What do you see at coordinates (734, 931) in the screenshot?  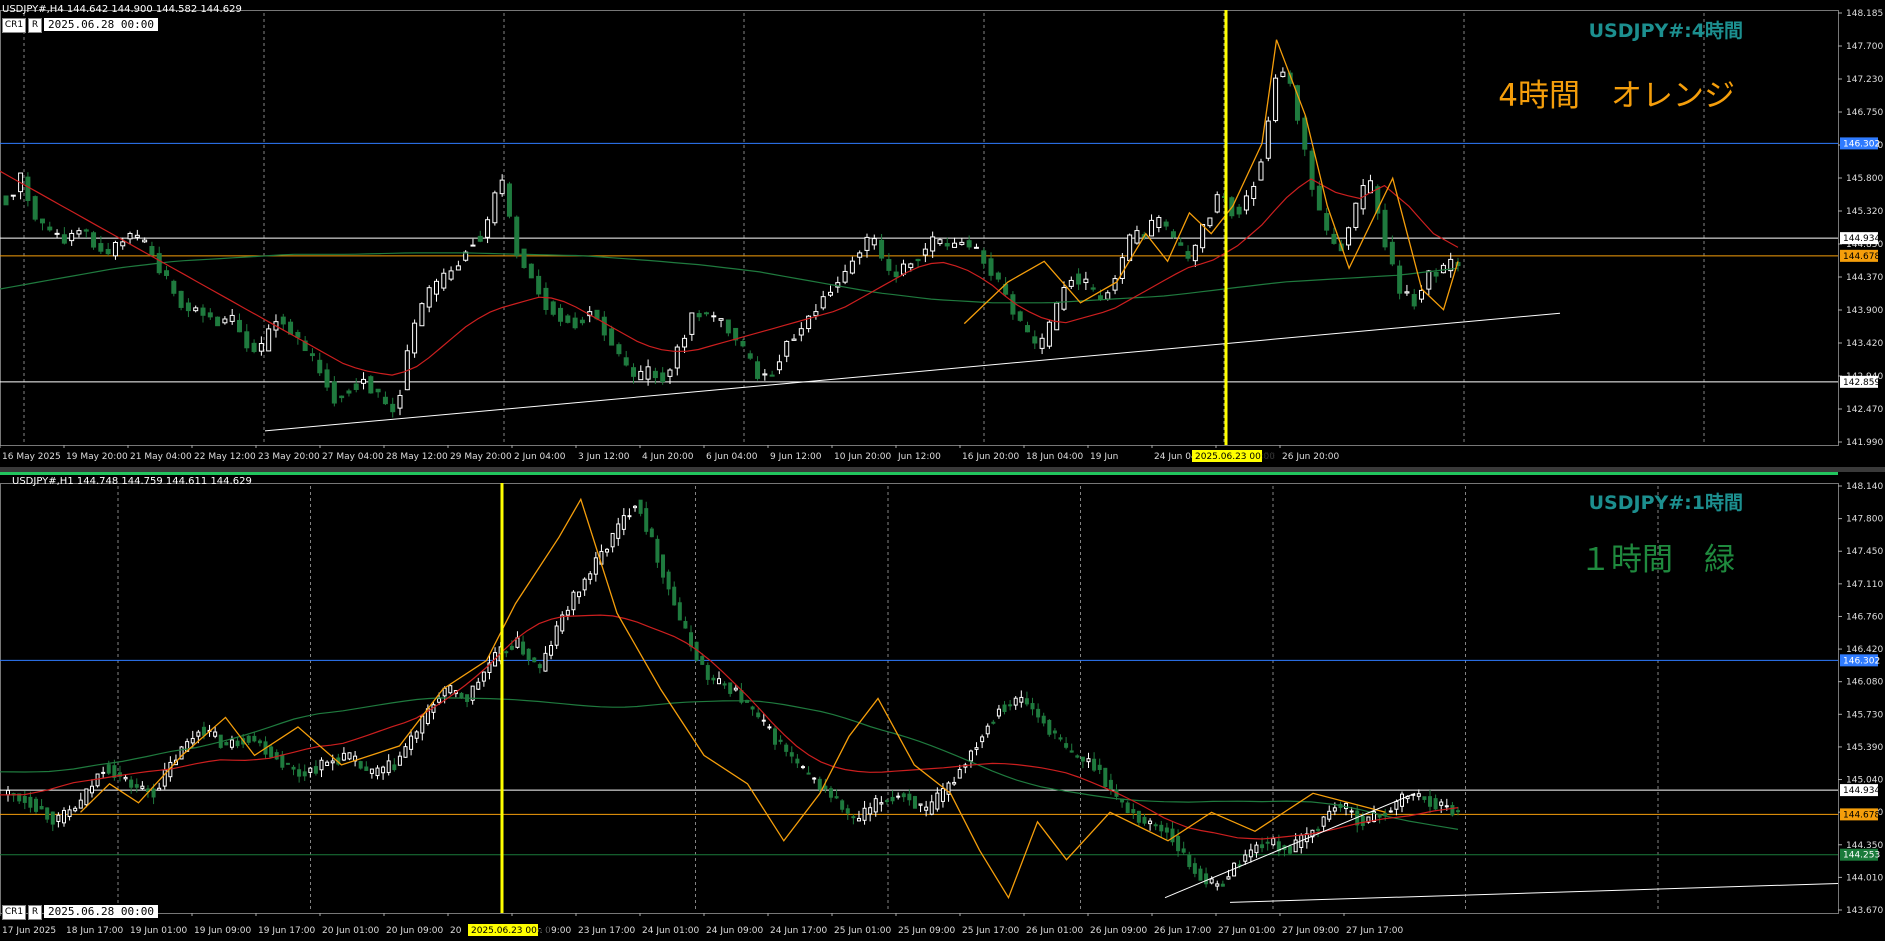 I see `time-tick-label: 24 Jun 09:00` at bounding box center [734, 931].